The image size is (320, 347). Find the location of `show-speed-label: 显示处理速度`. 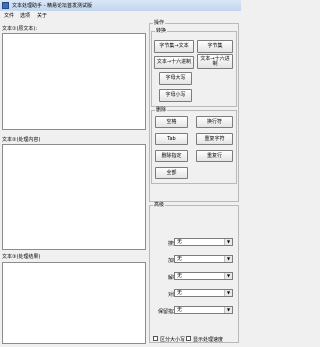

show-speed-label: 显示处理速度 is located at coordinates (208, 340).